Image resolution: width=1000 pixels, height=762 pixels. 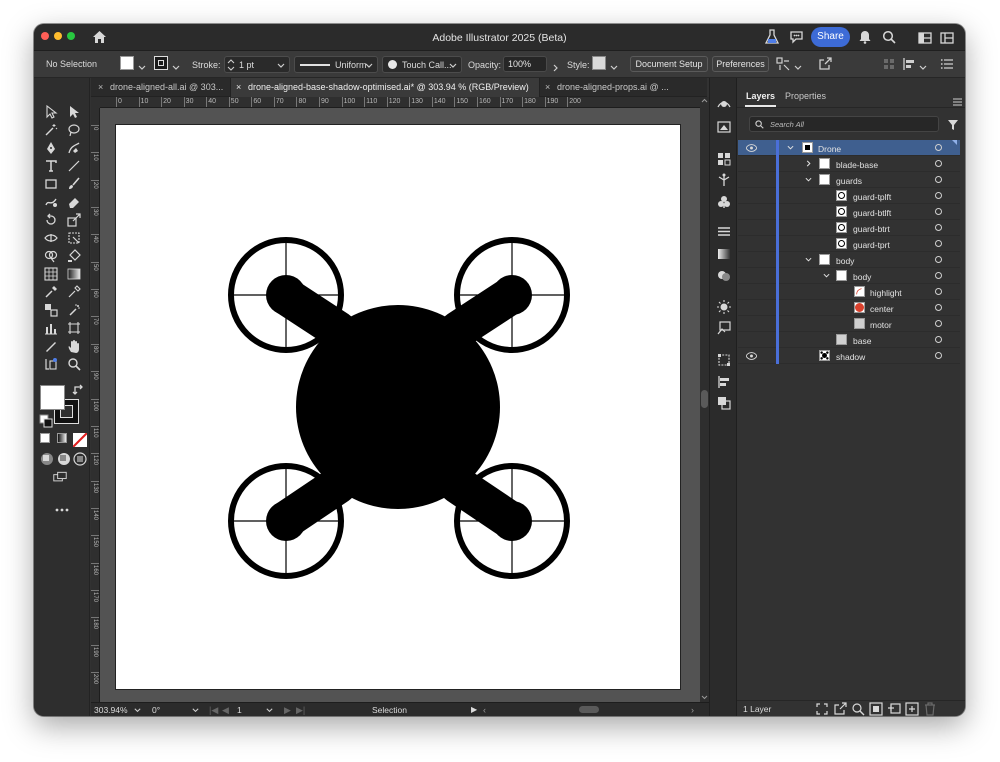 I want to click on create-sublayer-icon, so click(x=876, y=709).